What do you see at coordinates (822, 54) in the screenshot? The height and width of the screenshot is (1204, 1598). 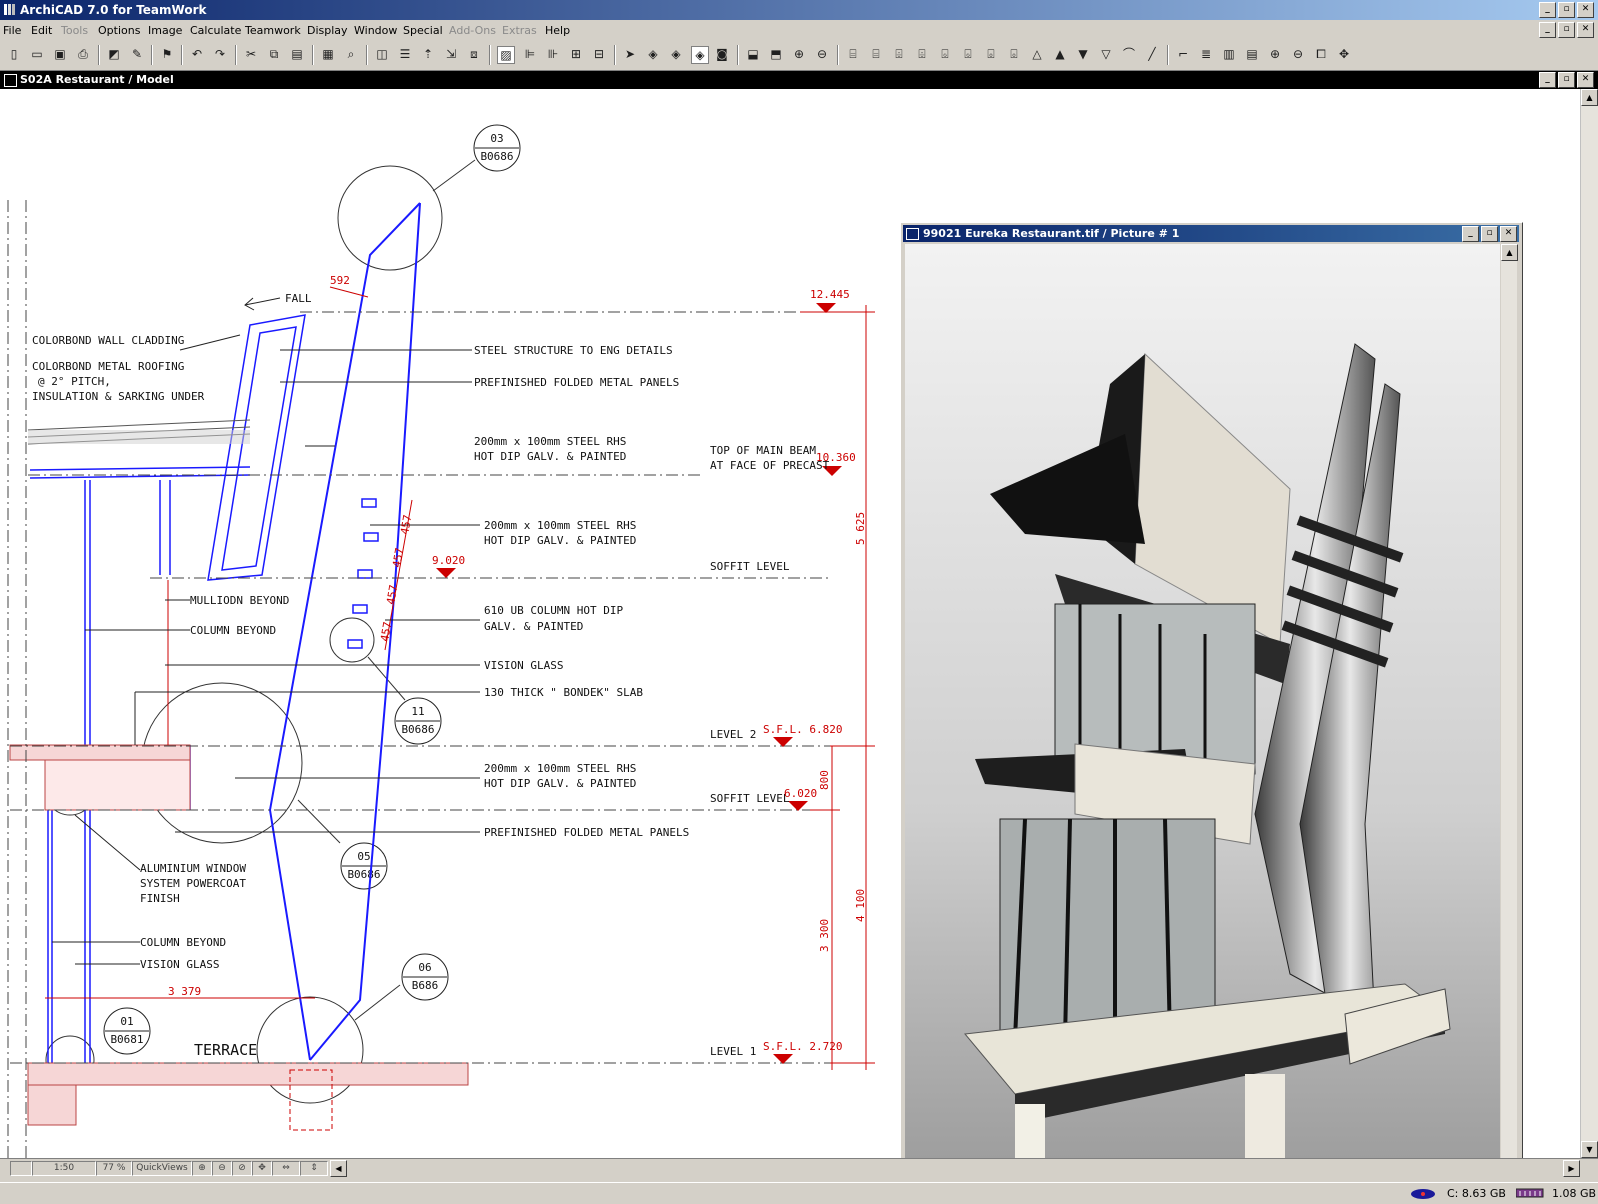 I see `zoom-out-3d-icon: ⊖` at bounding box center [822, 54].